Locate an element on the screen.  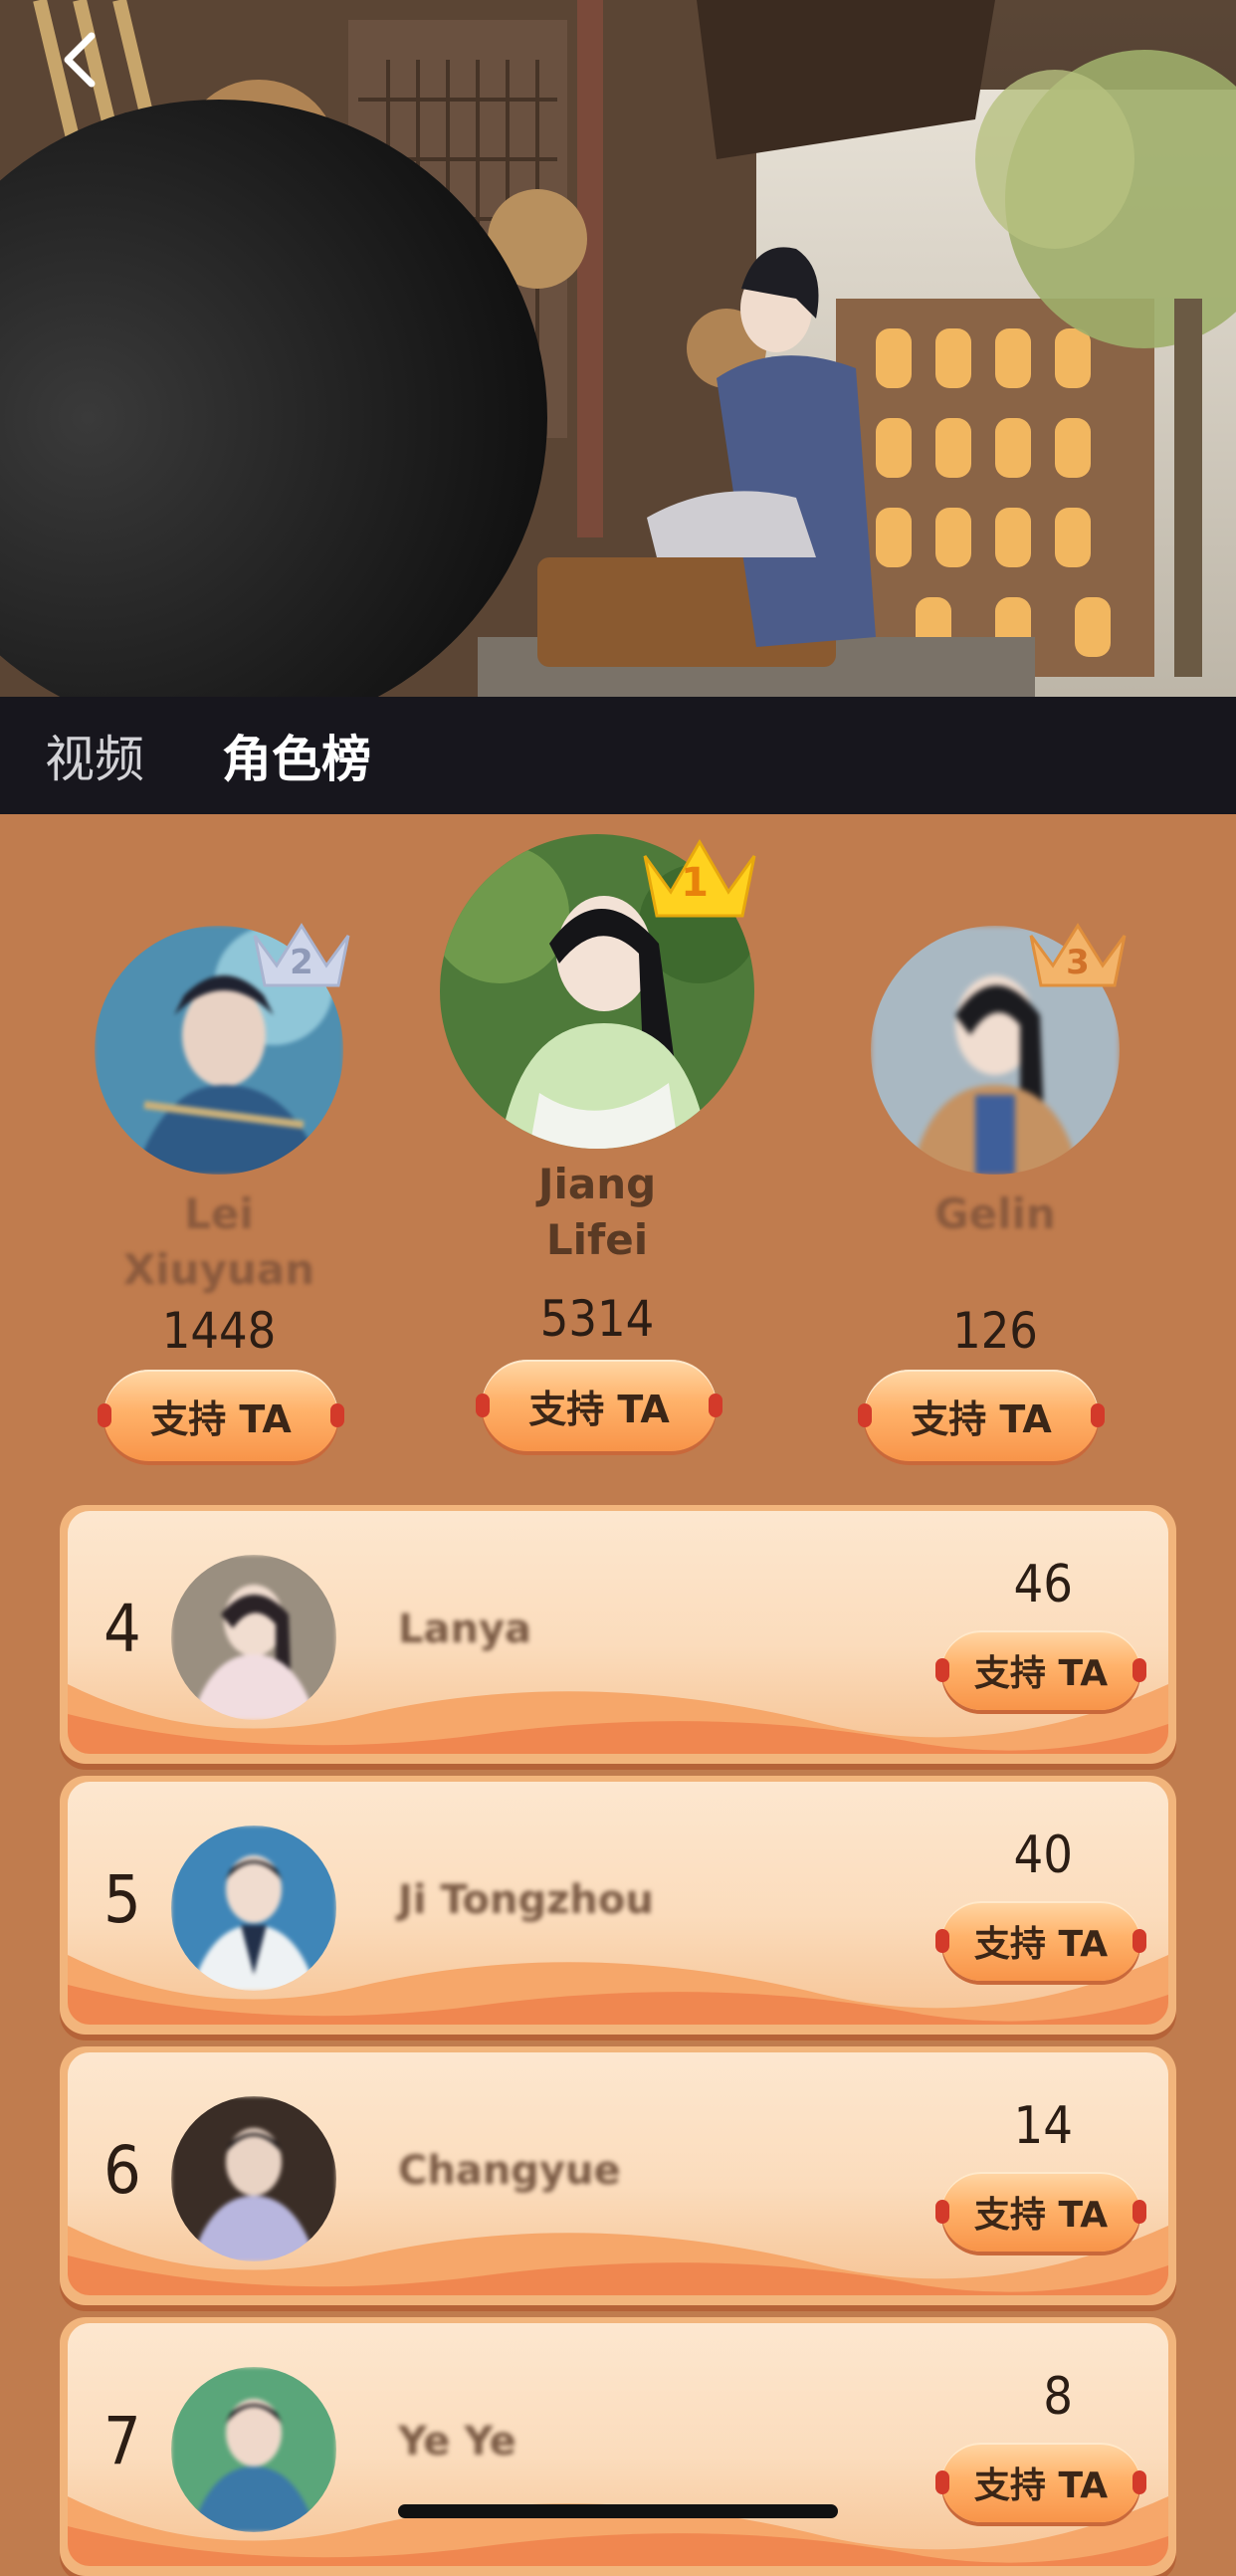
podium-rank-3: 3 Gelin 126 支持 TA is located at coordinates (995, 1194).